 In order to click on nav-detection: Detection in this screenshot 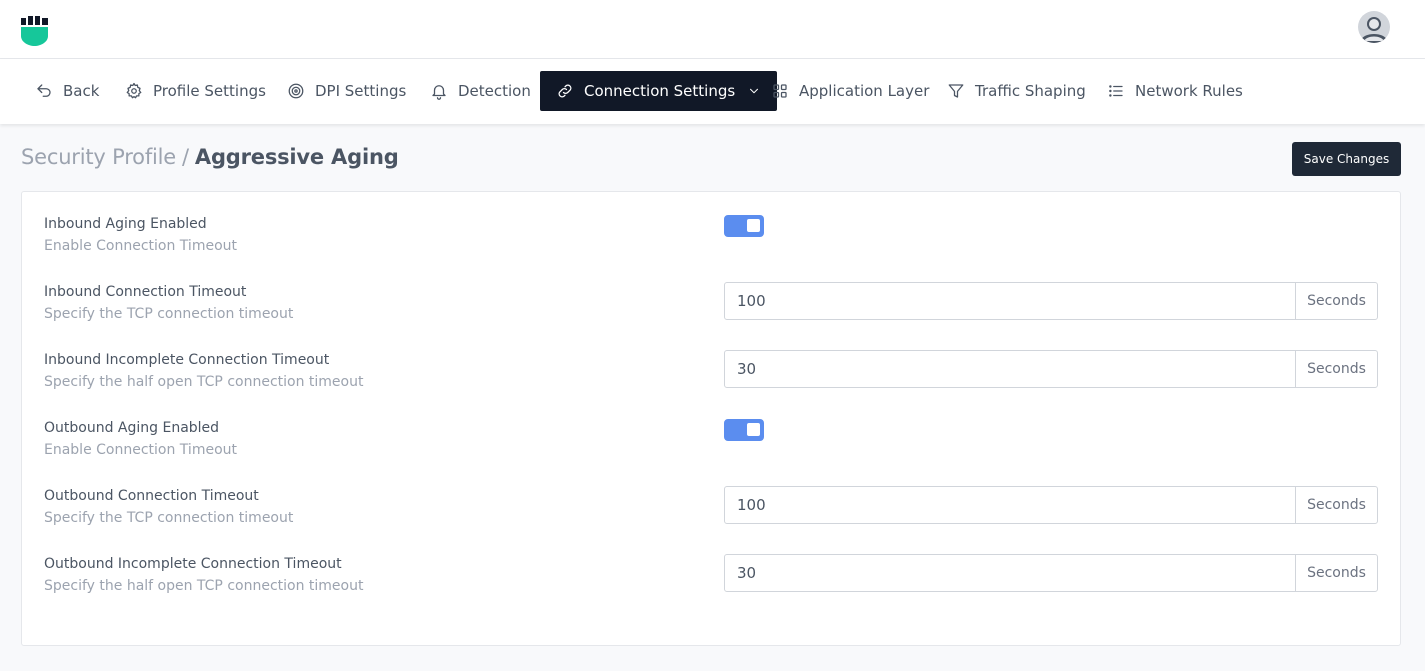, I will do `click(480, 91)`.